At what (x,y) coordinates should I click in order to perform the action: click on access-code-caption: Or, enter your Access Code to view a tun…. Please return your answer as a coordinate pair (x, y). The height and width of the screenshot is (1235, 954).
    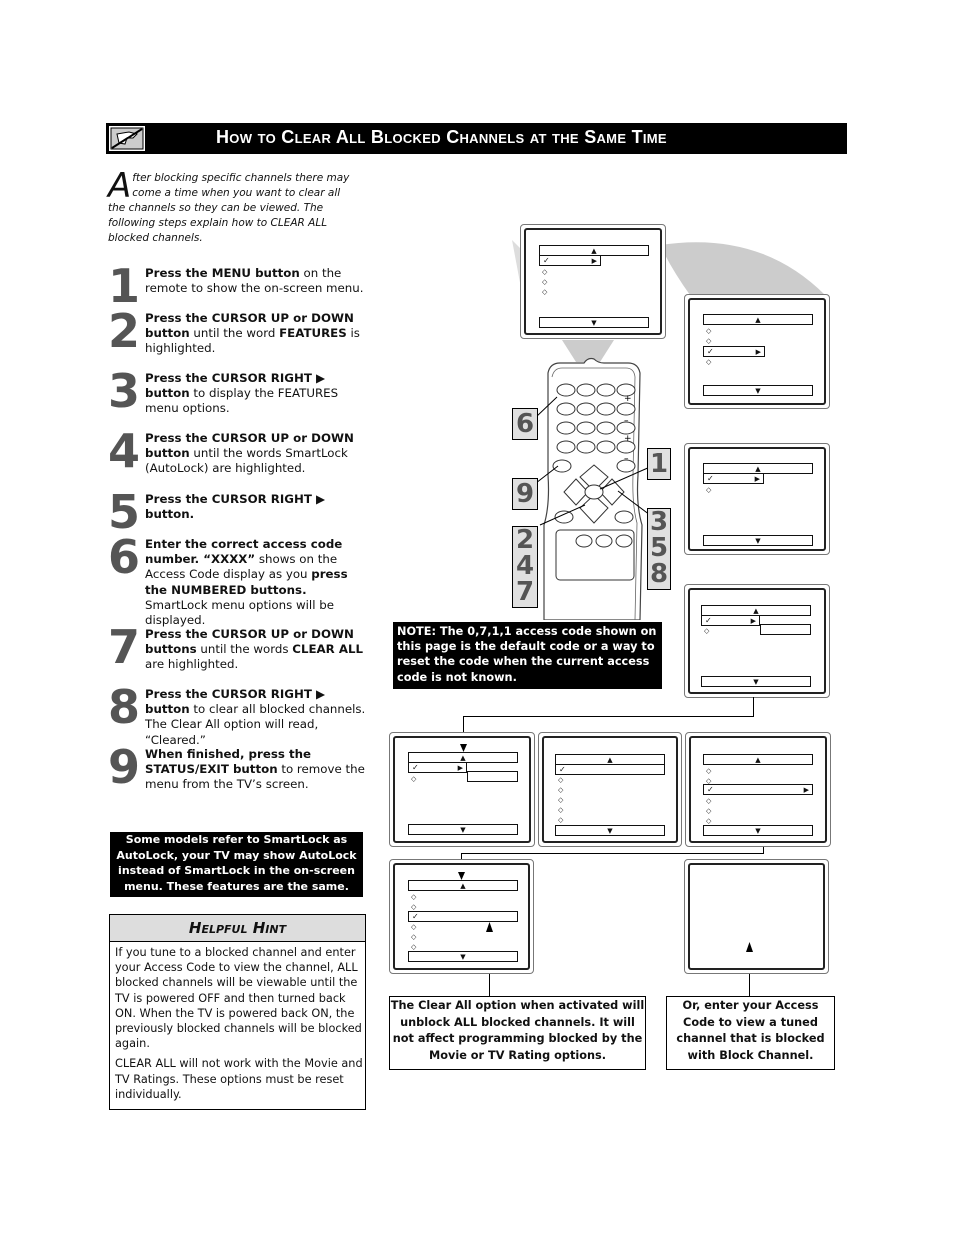
    Looking at the image, I should click on (750, 1033).